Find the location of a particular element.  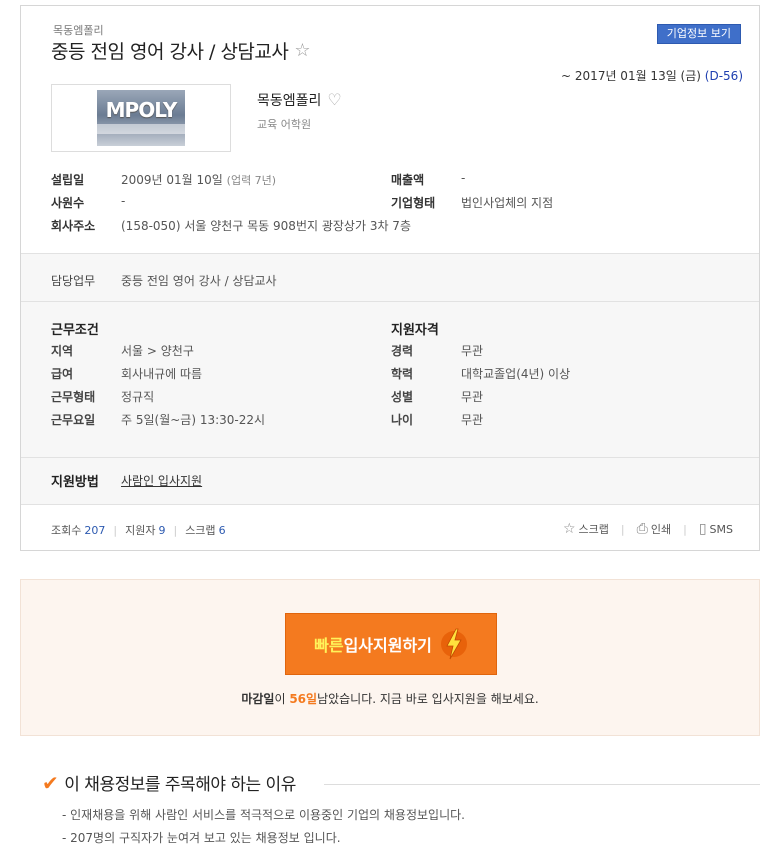

qualification-row: 나이 무관 is located at coordinates (437, 419).